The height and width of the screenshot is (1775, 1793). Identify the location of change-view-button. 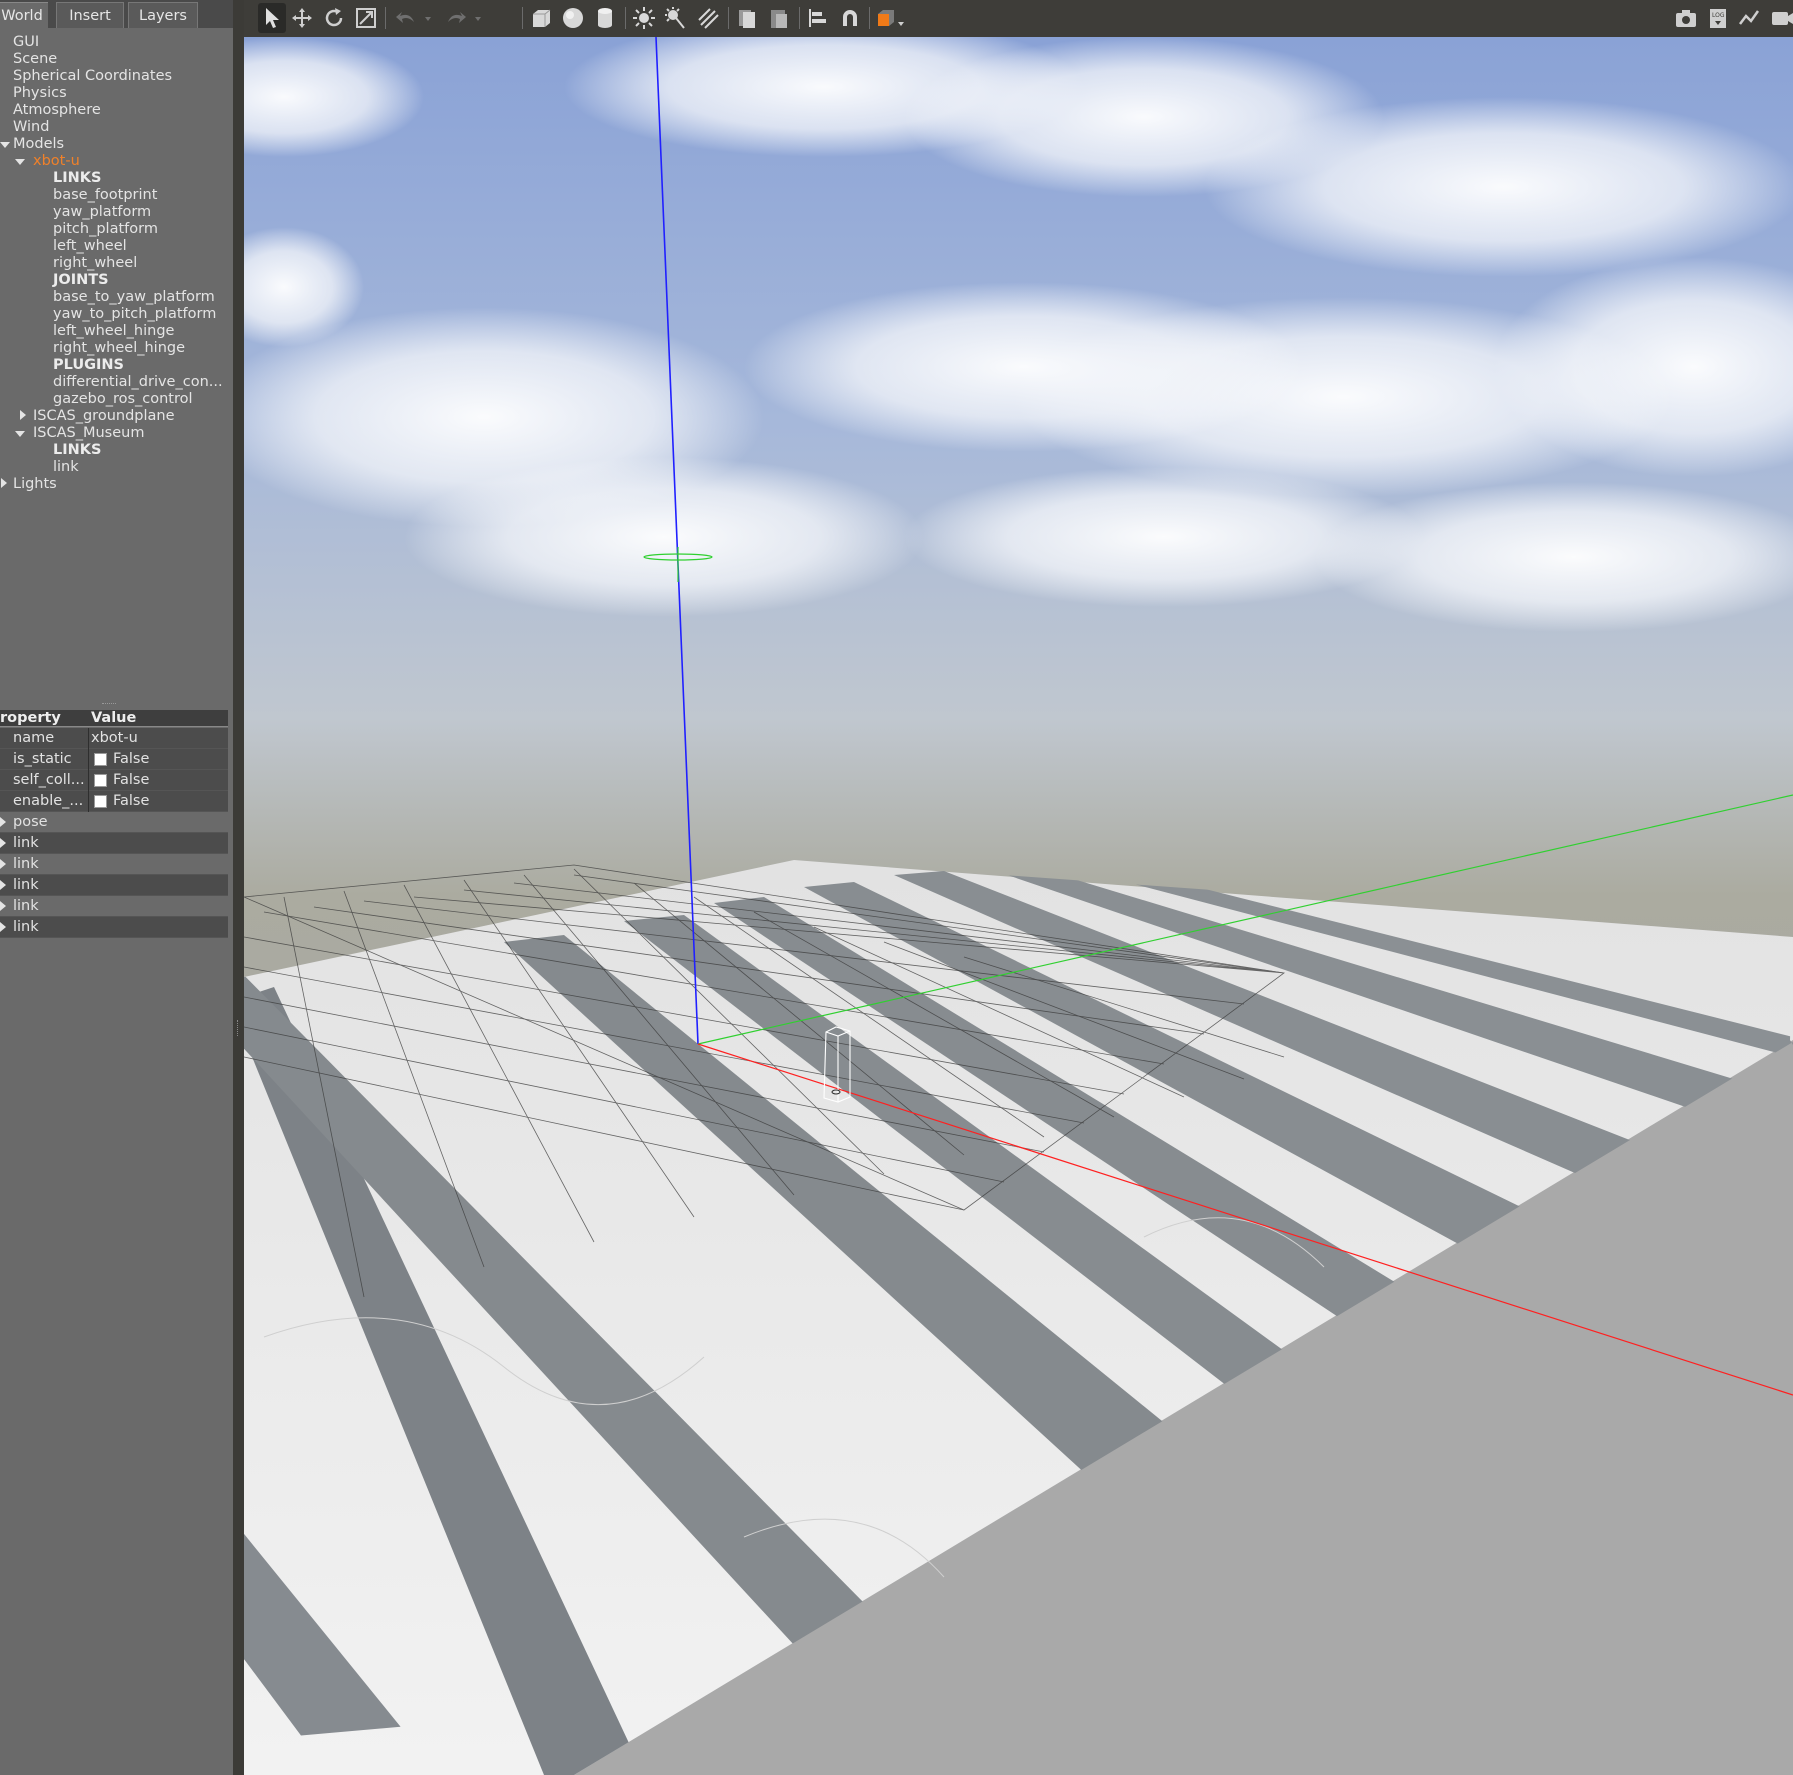
(891, 18).